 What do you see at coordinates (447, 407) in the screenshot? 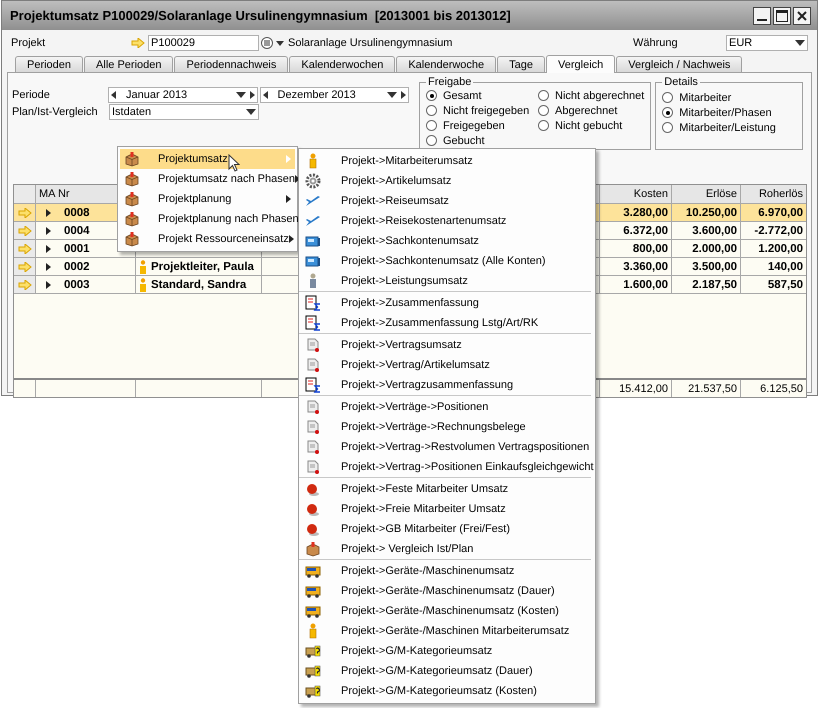
I see `menu-item: Projekt->Verträge->Positionen` at bounding box center [447, 407].